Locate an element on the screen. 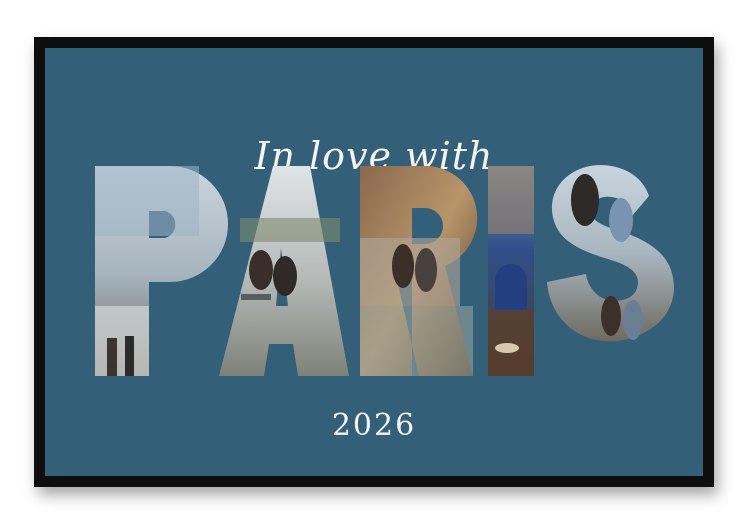 The width and height of the screenshot is (750, 524). letter-p is located at coordinates (161, 271).